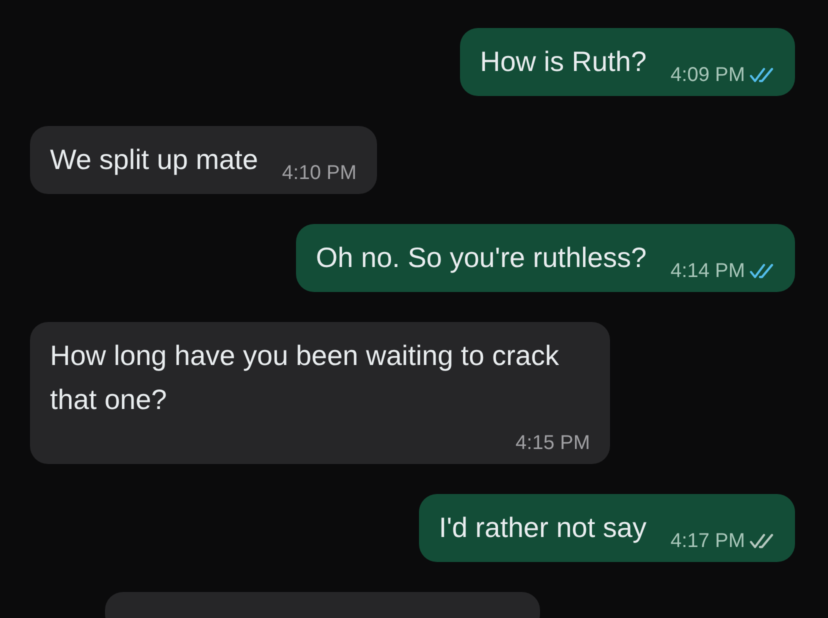 Image resolution: width=828 pixels, height=618 pixels. Describe the element at coordinates (154, 160) in the screenshot. I see `message-text: We split up mate` at that location.